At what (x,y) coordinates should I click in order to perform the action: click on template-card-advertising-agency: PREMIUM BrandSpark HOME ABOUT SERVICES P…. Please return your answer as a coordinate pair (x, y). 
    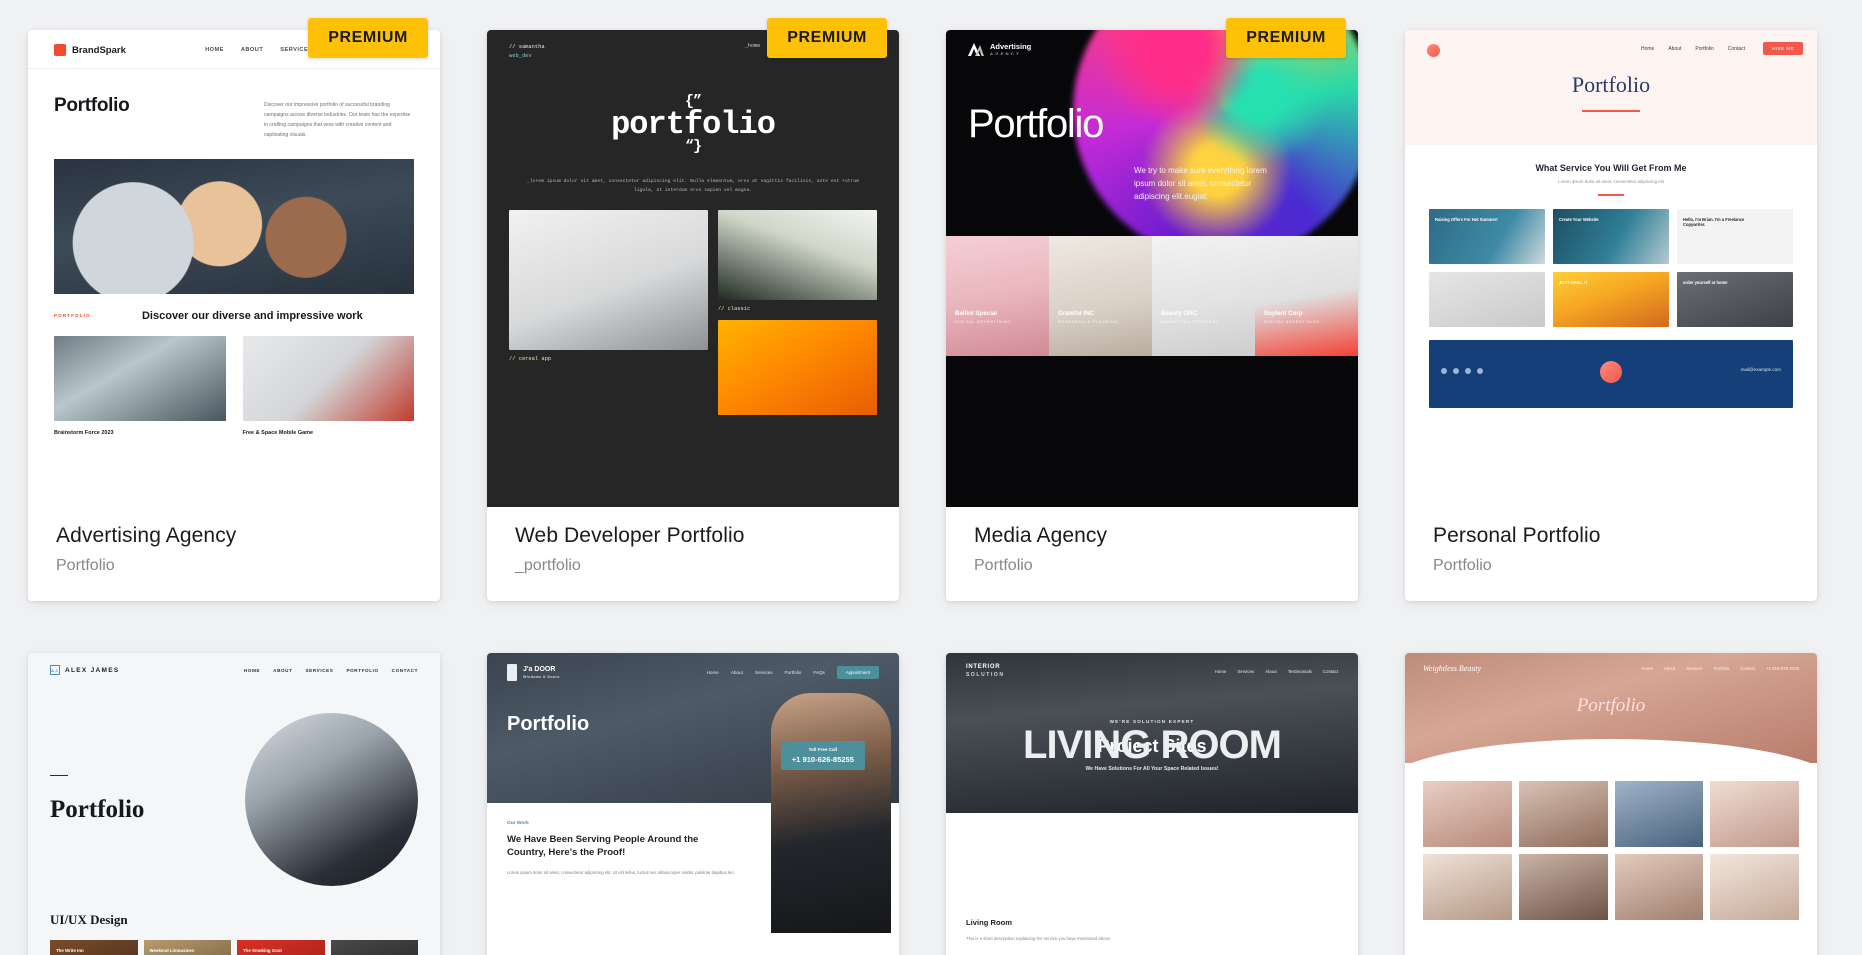
    Looking at the image, I should click on (234, 310).